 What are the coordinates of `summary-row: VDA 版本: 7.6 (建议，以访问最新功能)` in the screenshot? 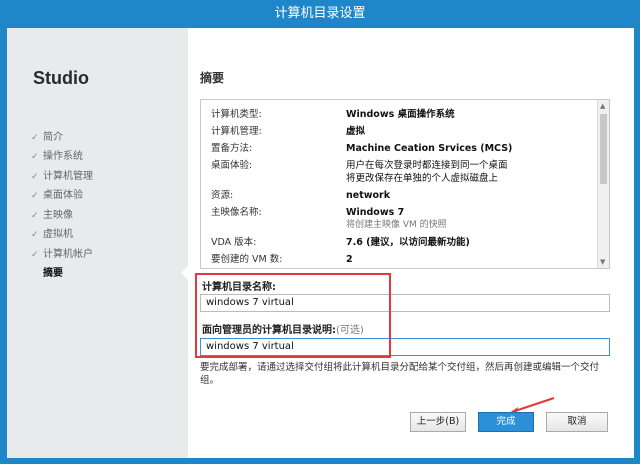 It's located at (340, 242).